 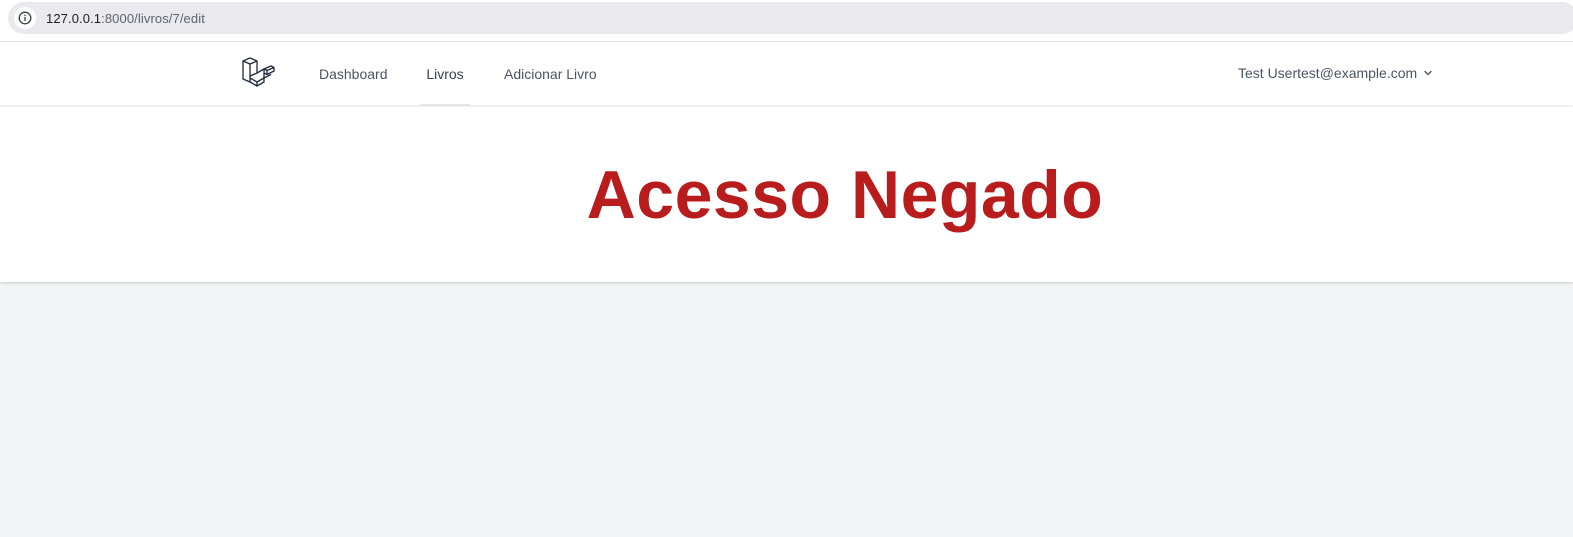 What do you see at coordinates (353, 74) in the screenshot?
I see `nav-link-dashboard: Dashboard` at bounding box center [353, 74].